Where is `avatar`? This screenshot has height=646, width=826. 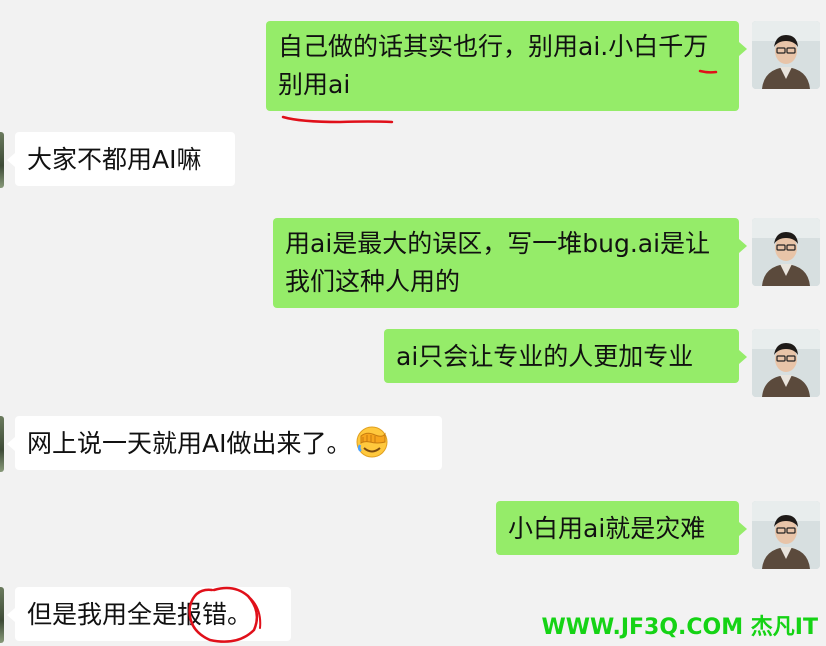
avatar is located at coordinates (2, 615).